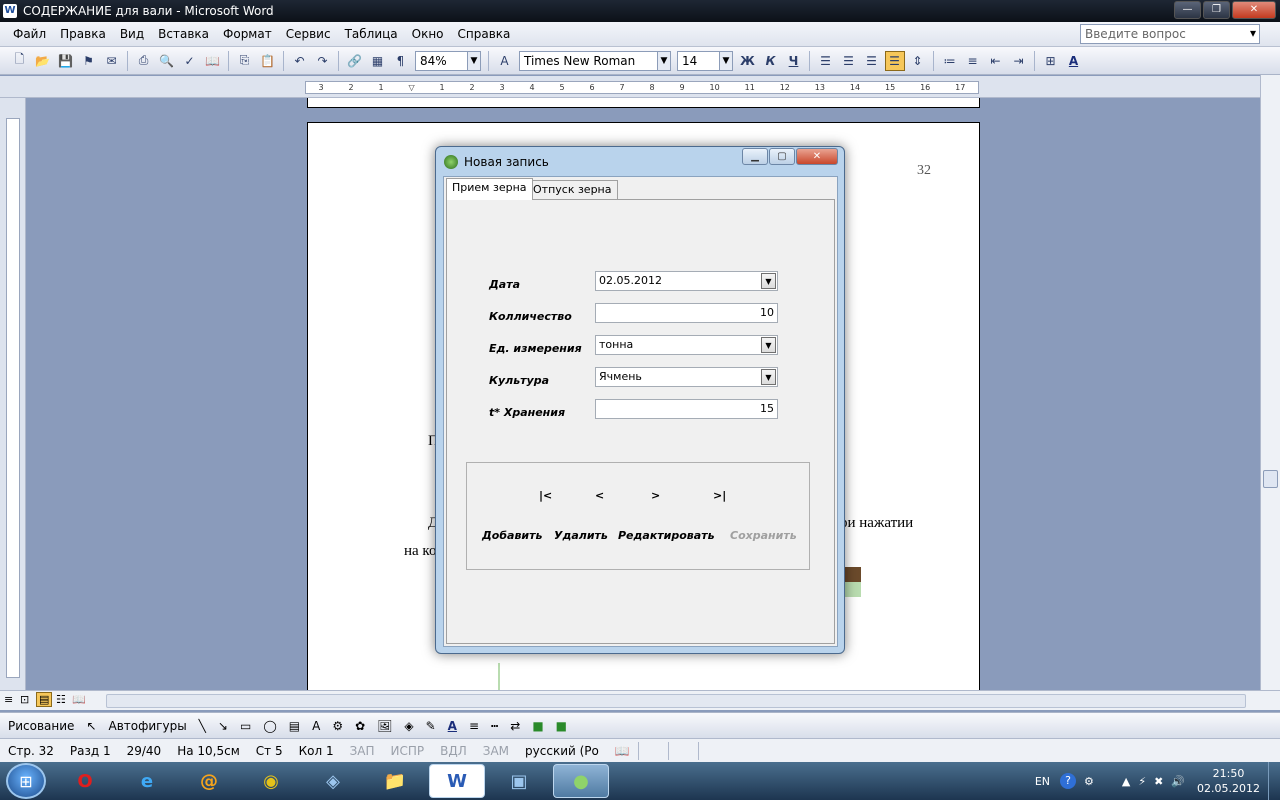 Image resolution: width=1280 pixels, height=800 pixels. Describe the element at coordinates (61, 699) in the screenshot. I see `outline-view-icon: ☷` at that location.